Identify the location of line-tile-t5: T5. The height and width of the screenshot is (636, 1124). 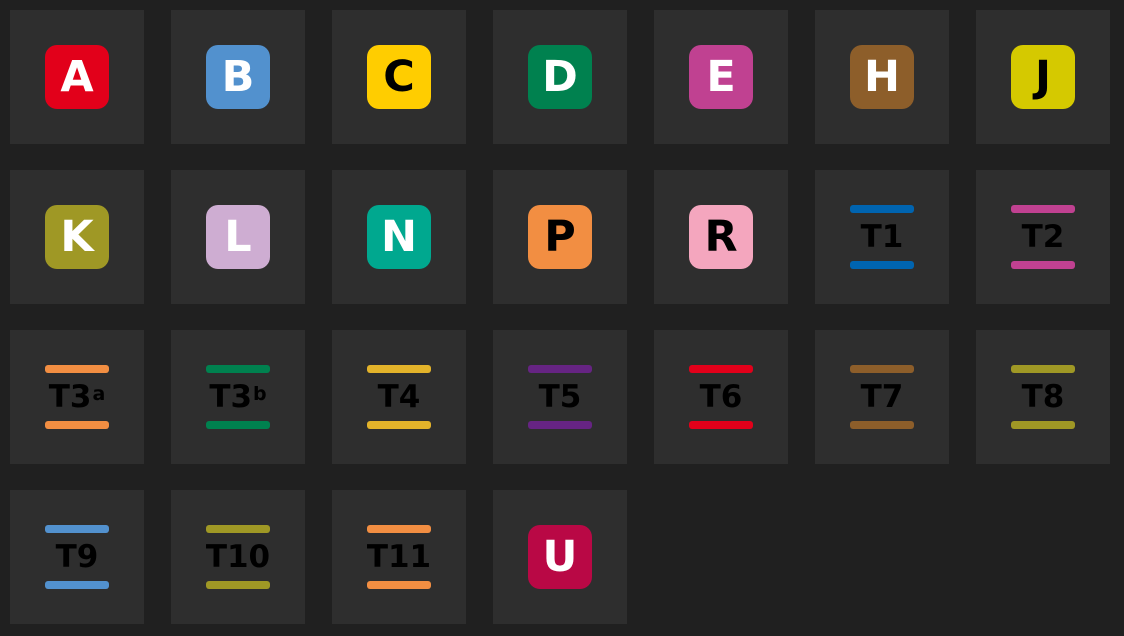
(560, 397).